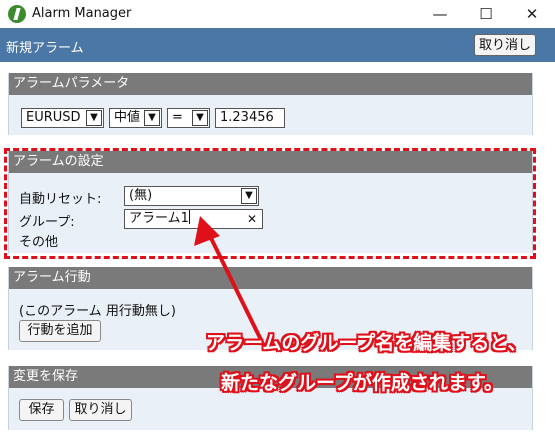 This screenshot has height=446, width=555. What do you see at coordinates (362, 383) in the screenshot?
I see `annotation-line-2: 新たなグループが作成されます。` at bounding box center [362, 383].